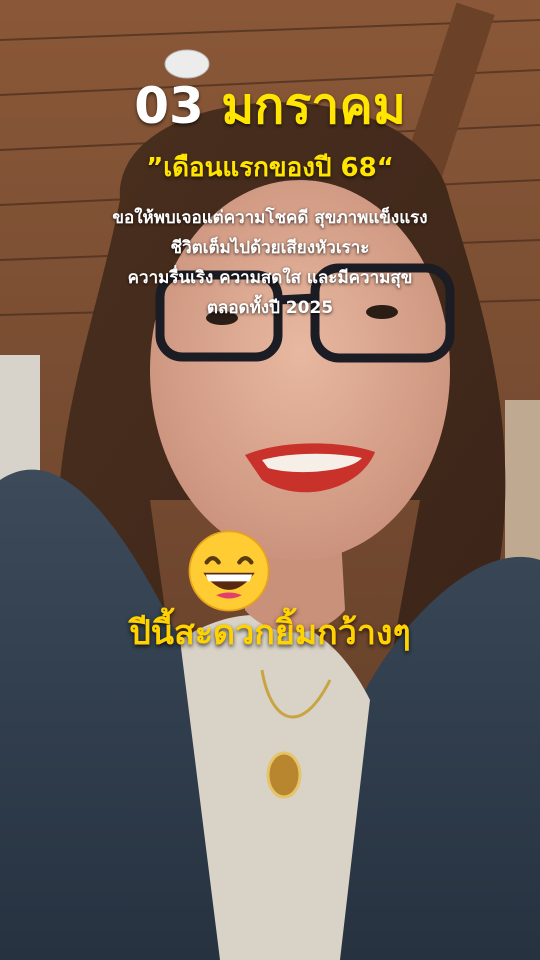  What do you see at coordinates (270, 248) in the screenshot?
I see `wish-line: ชีวิตเต็มไปด้วยเสียงหัวเราะ` at bounding box center [270, 248].